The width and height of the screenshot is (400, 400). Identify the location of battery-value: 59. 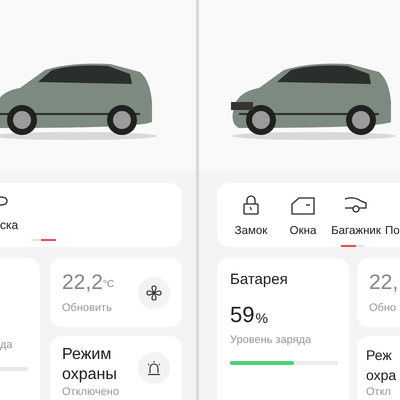
(242, 315).